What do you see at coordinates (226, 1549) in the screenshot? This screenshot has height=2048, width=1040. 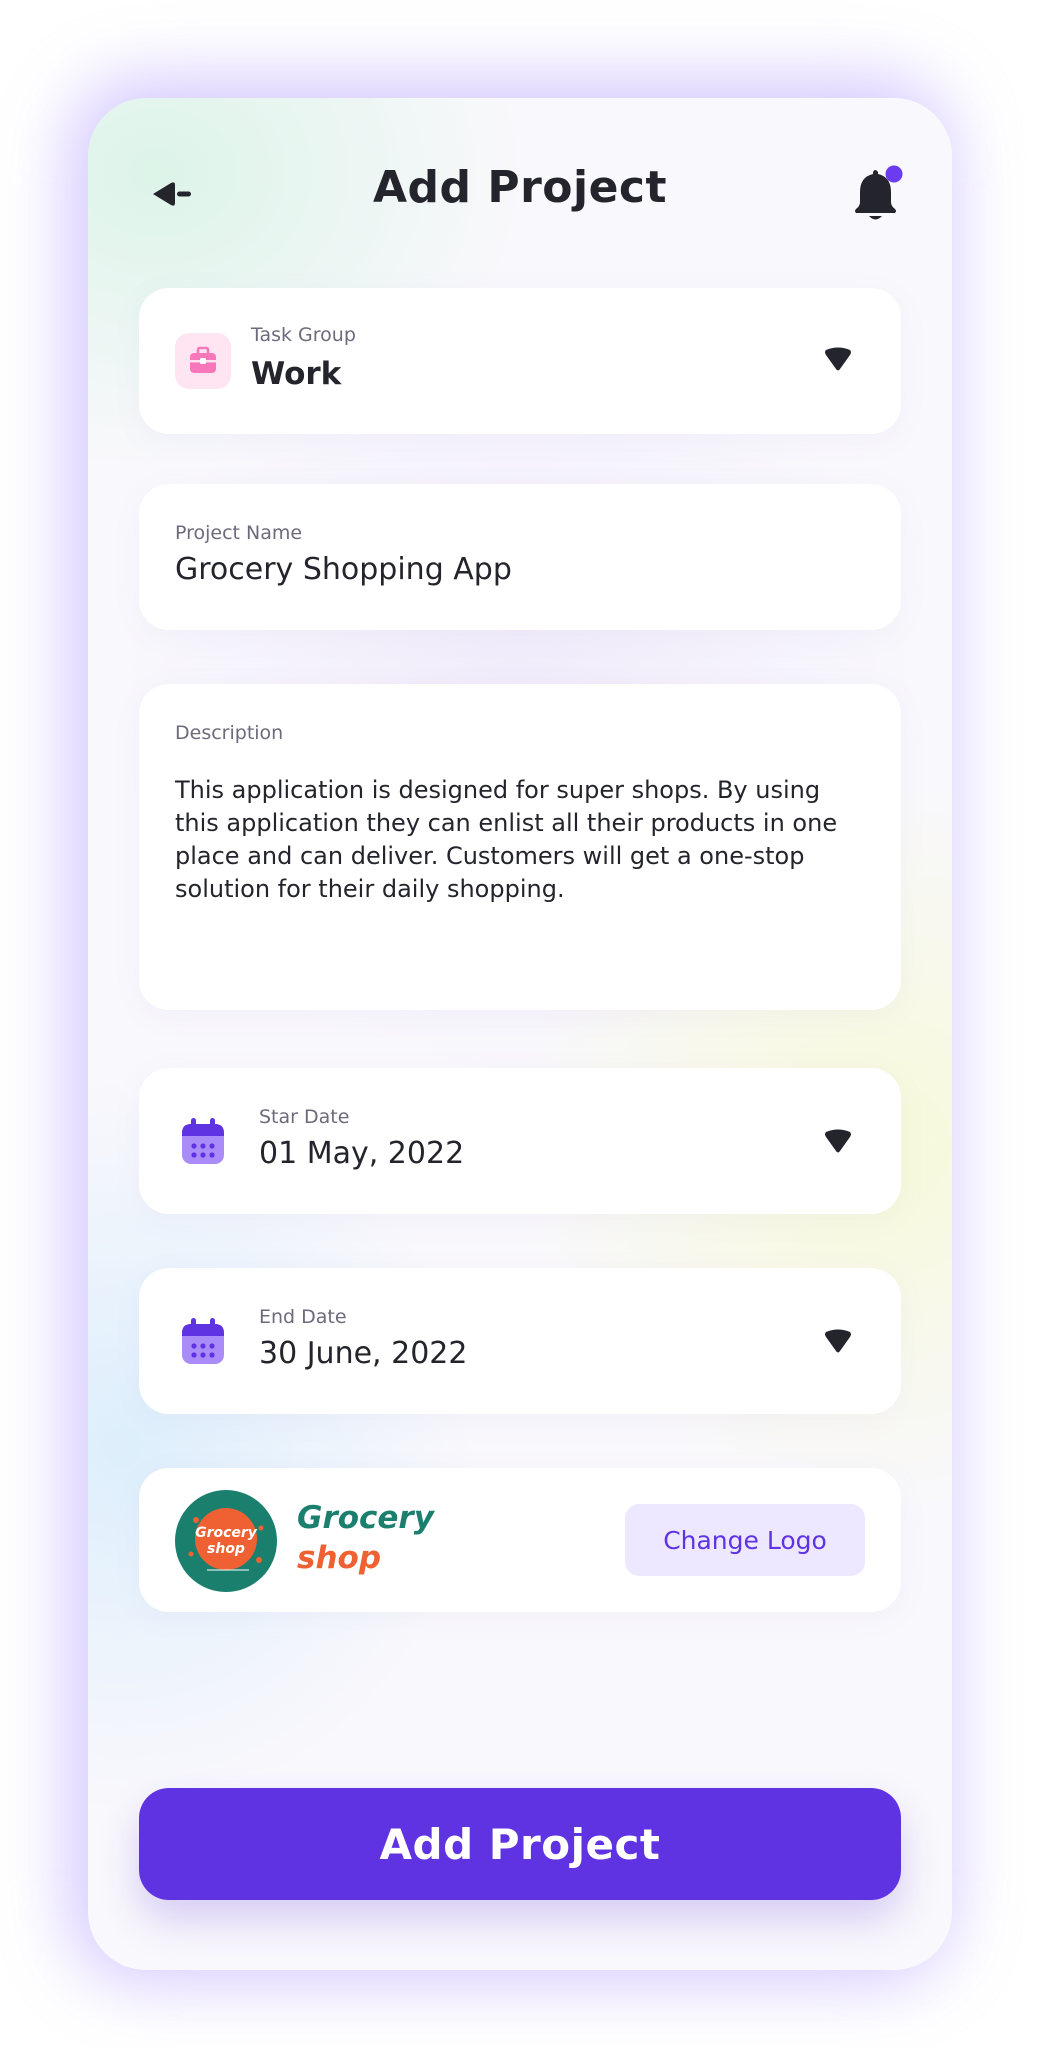 I see `logo-badge-line2: shop` at bounding box center [226, 1549].